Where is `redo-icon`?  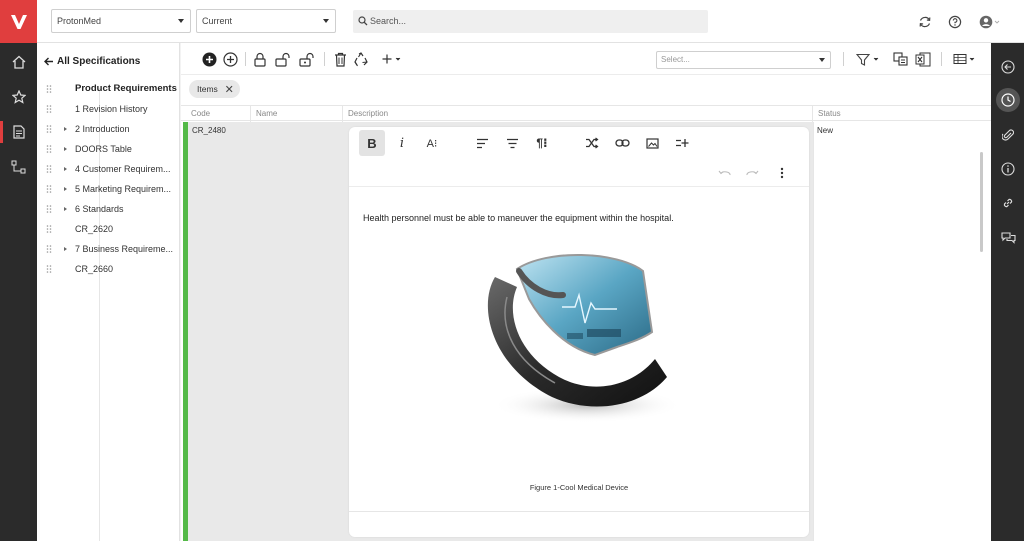 redo-icon is located at coordinates (751, 173).